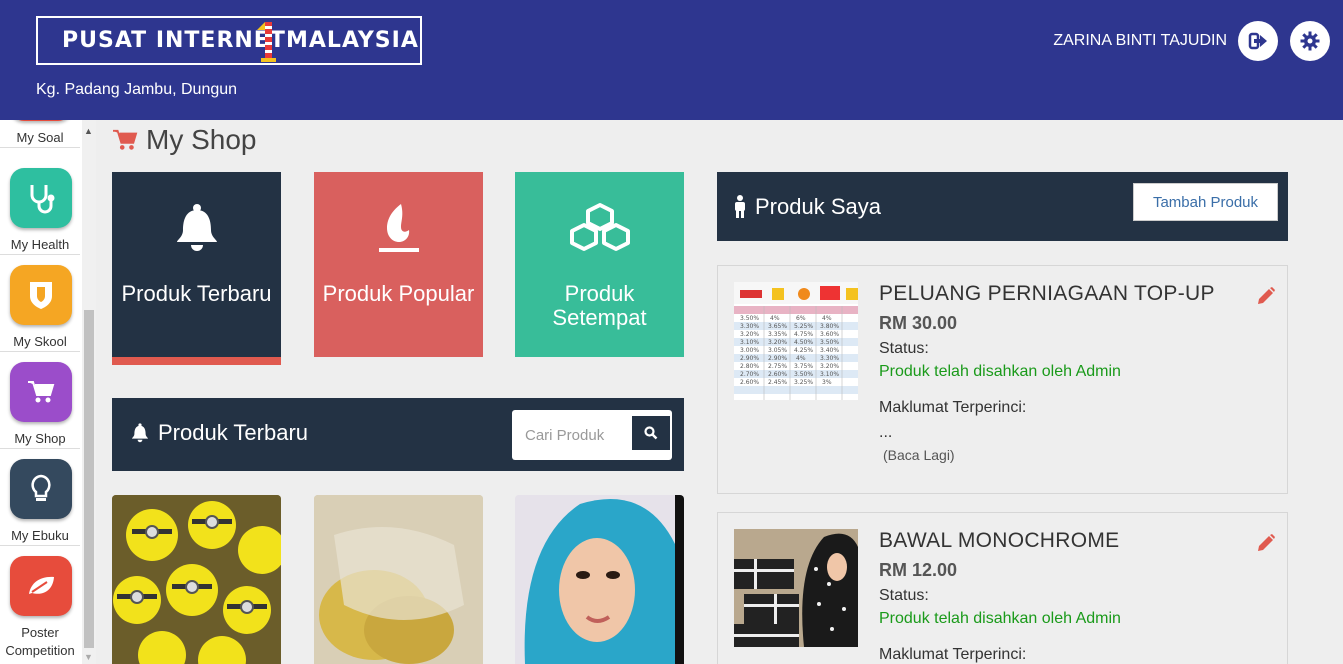 This screenshot has height=664, width=1343. I want to click on svg-text: 3.60%, so click(829, 334).